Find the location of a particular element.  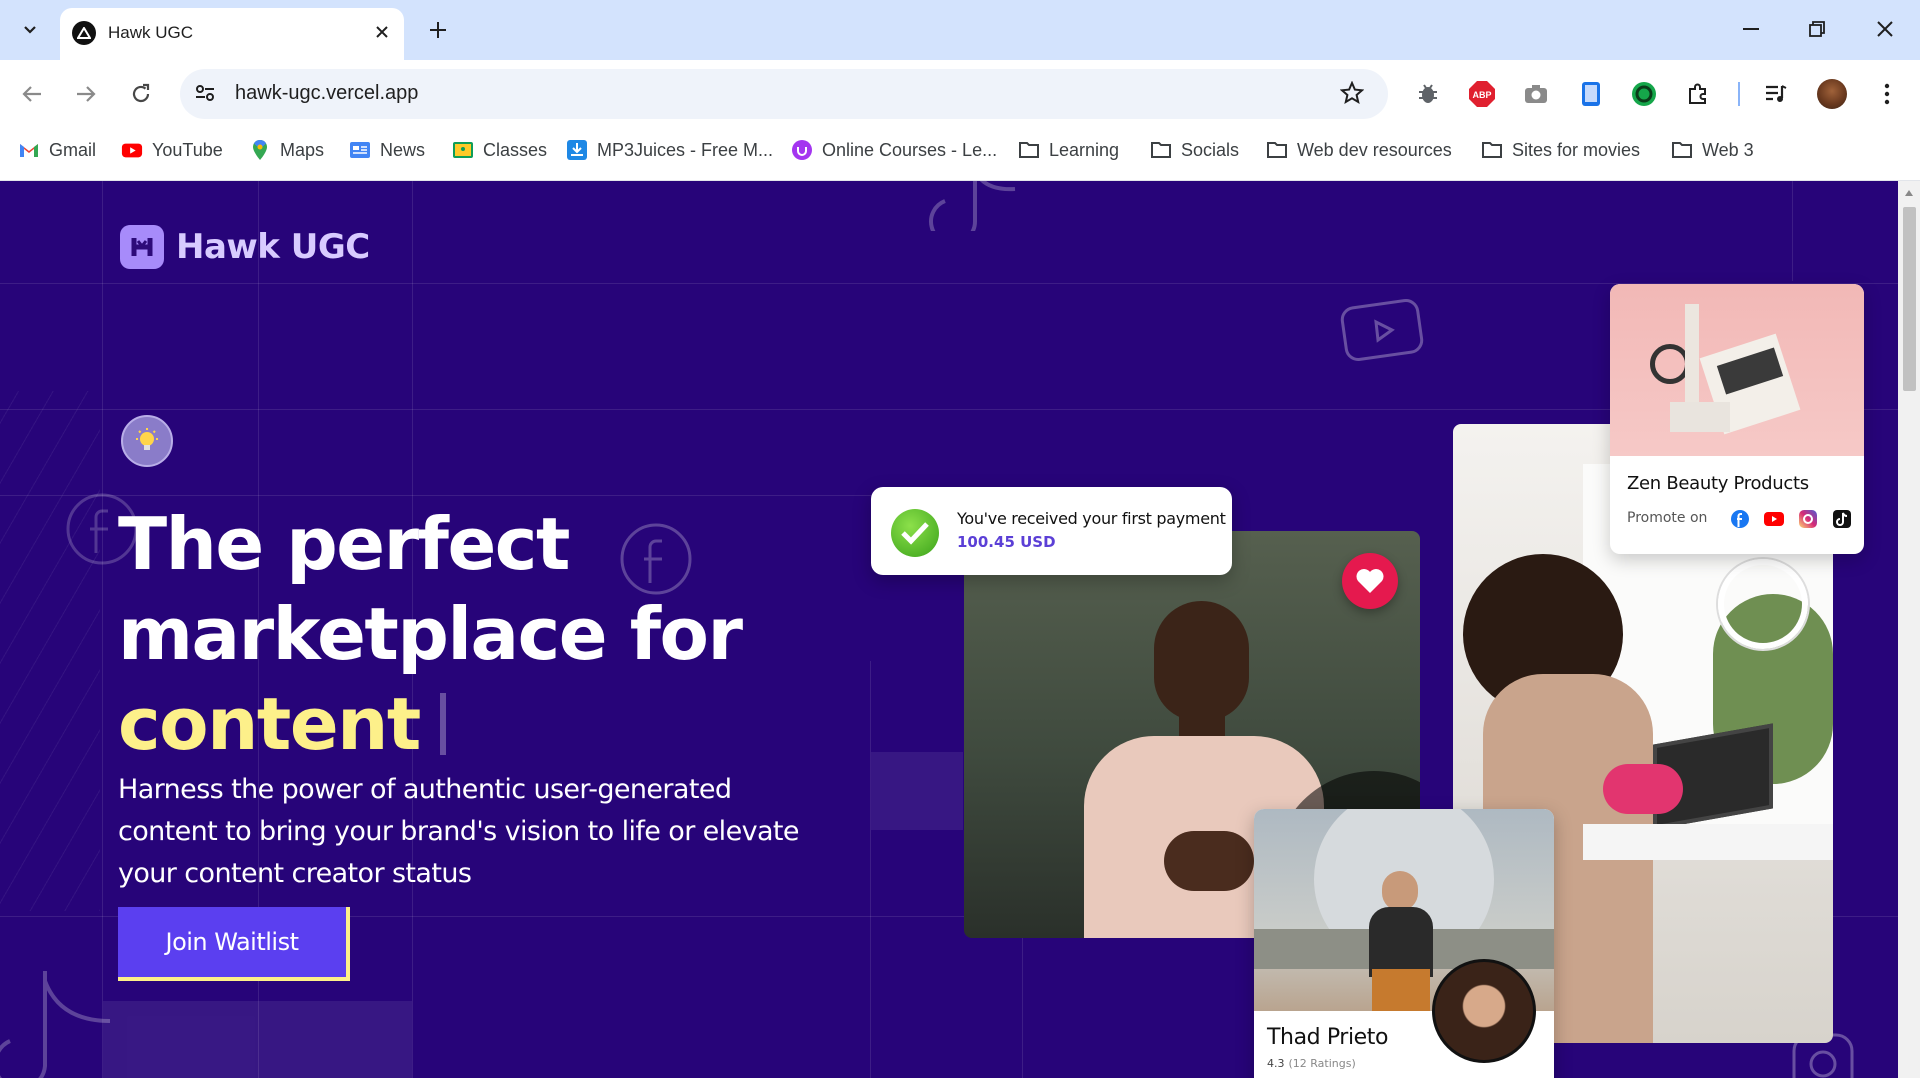

close-icon is located at coordinates (382, 32).